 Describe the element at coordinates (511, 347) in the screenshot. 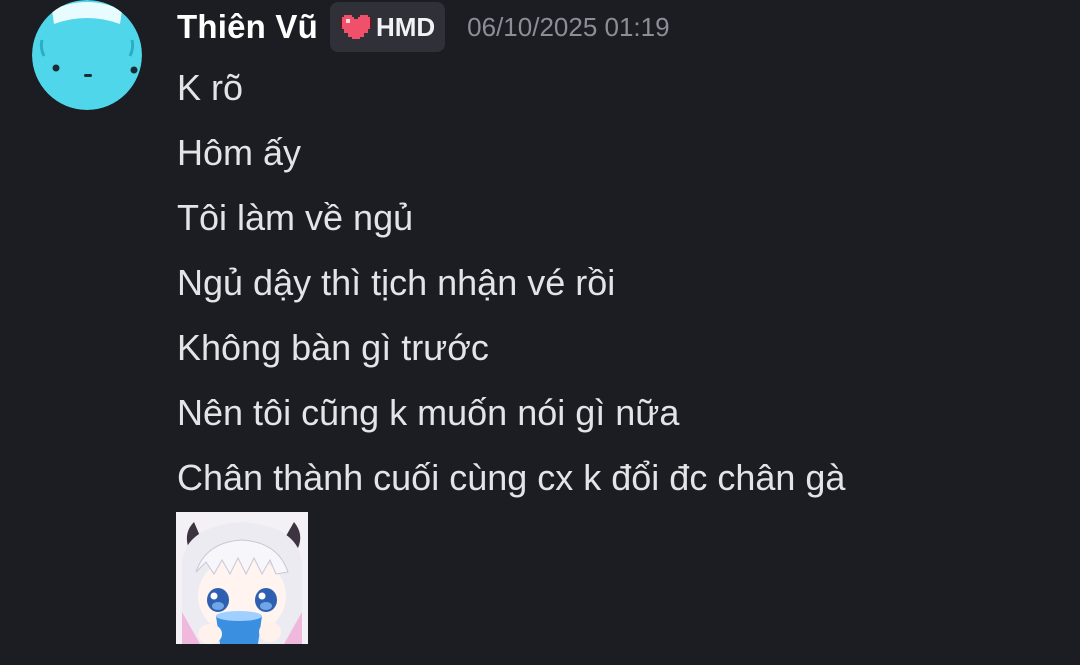

I see `message-text: Không bàn gì trước` at that location.